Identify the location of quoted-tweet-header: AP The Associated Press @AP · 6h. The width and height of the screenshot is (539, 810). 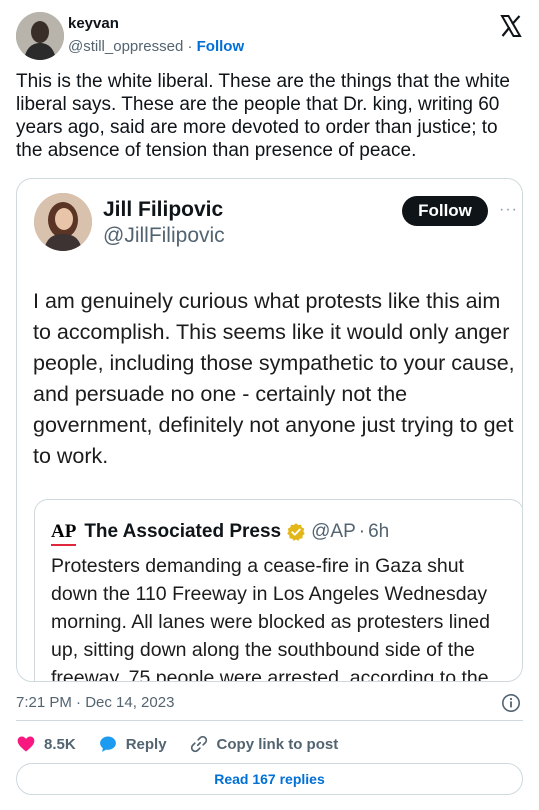
(220, 533).